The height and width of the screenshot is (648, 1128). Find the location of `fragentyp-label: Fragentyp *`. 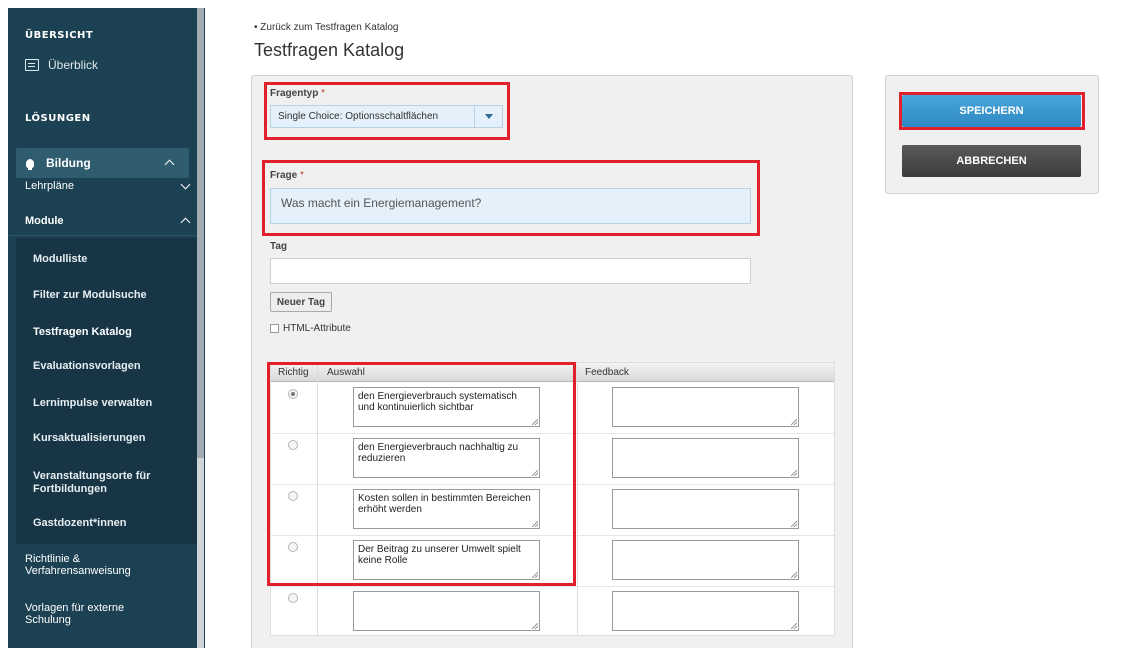

fragentyp-label: Fragentyp * is located at coordinates (298, 93).